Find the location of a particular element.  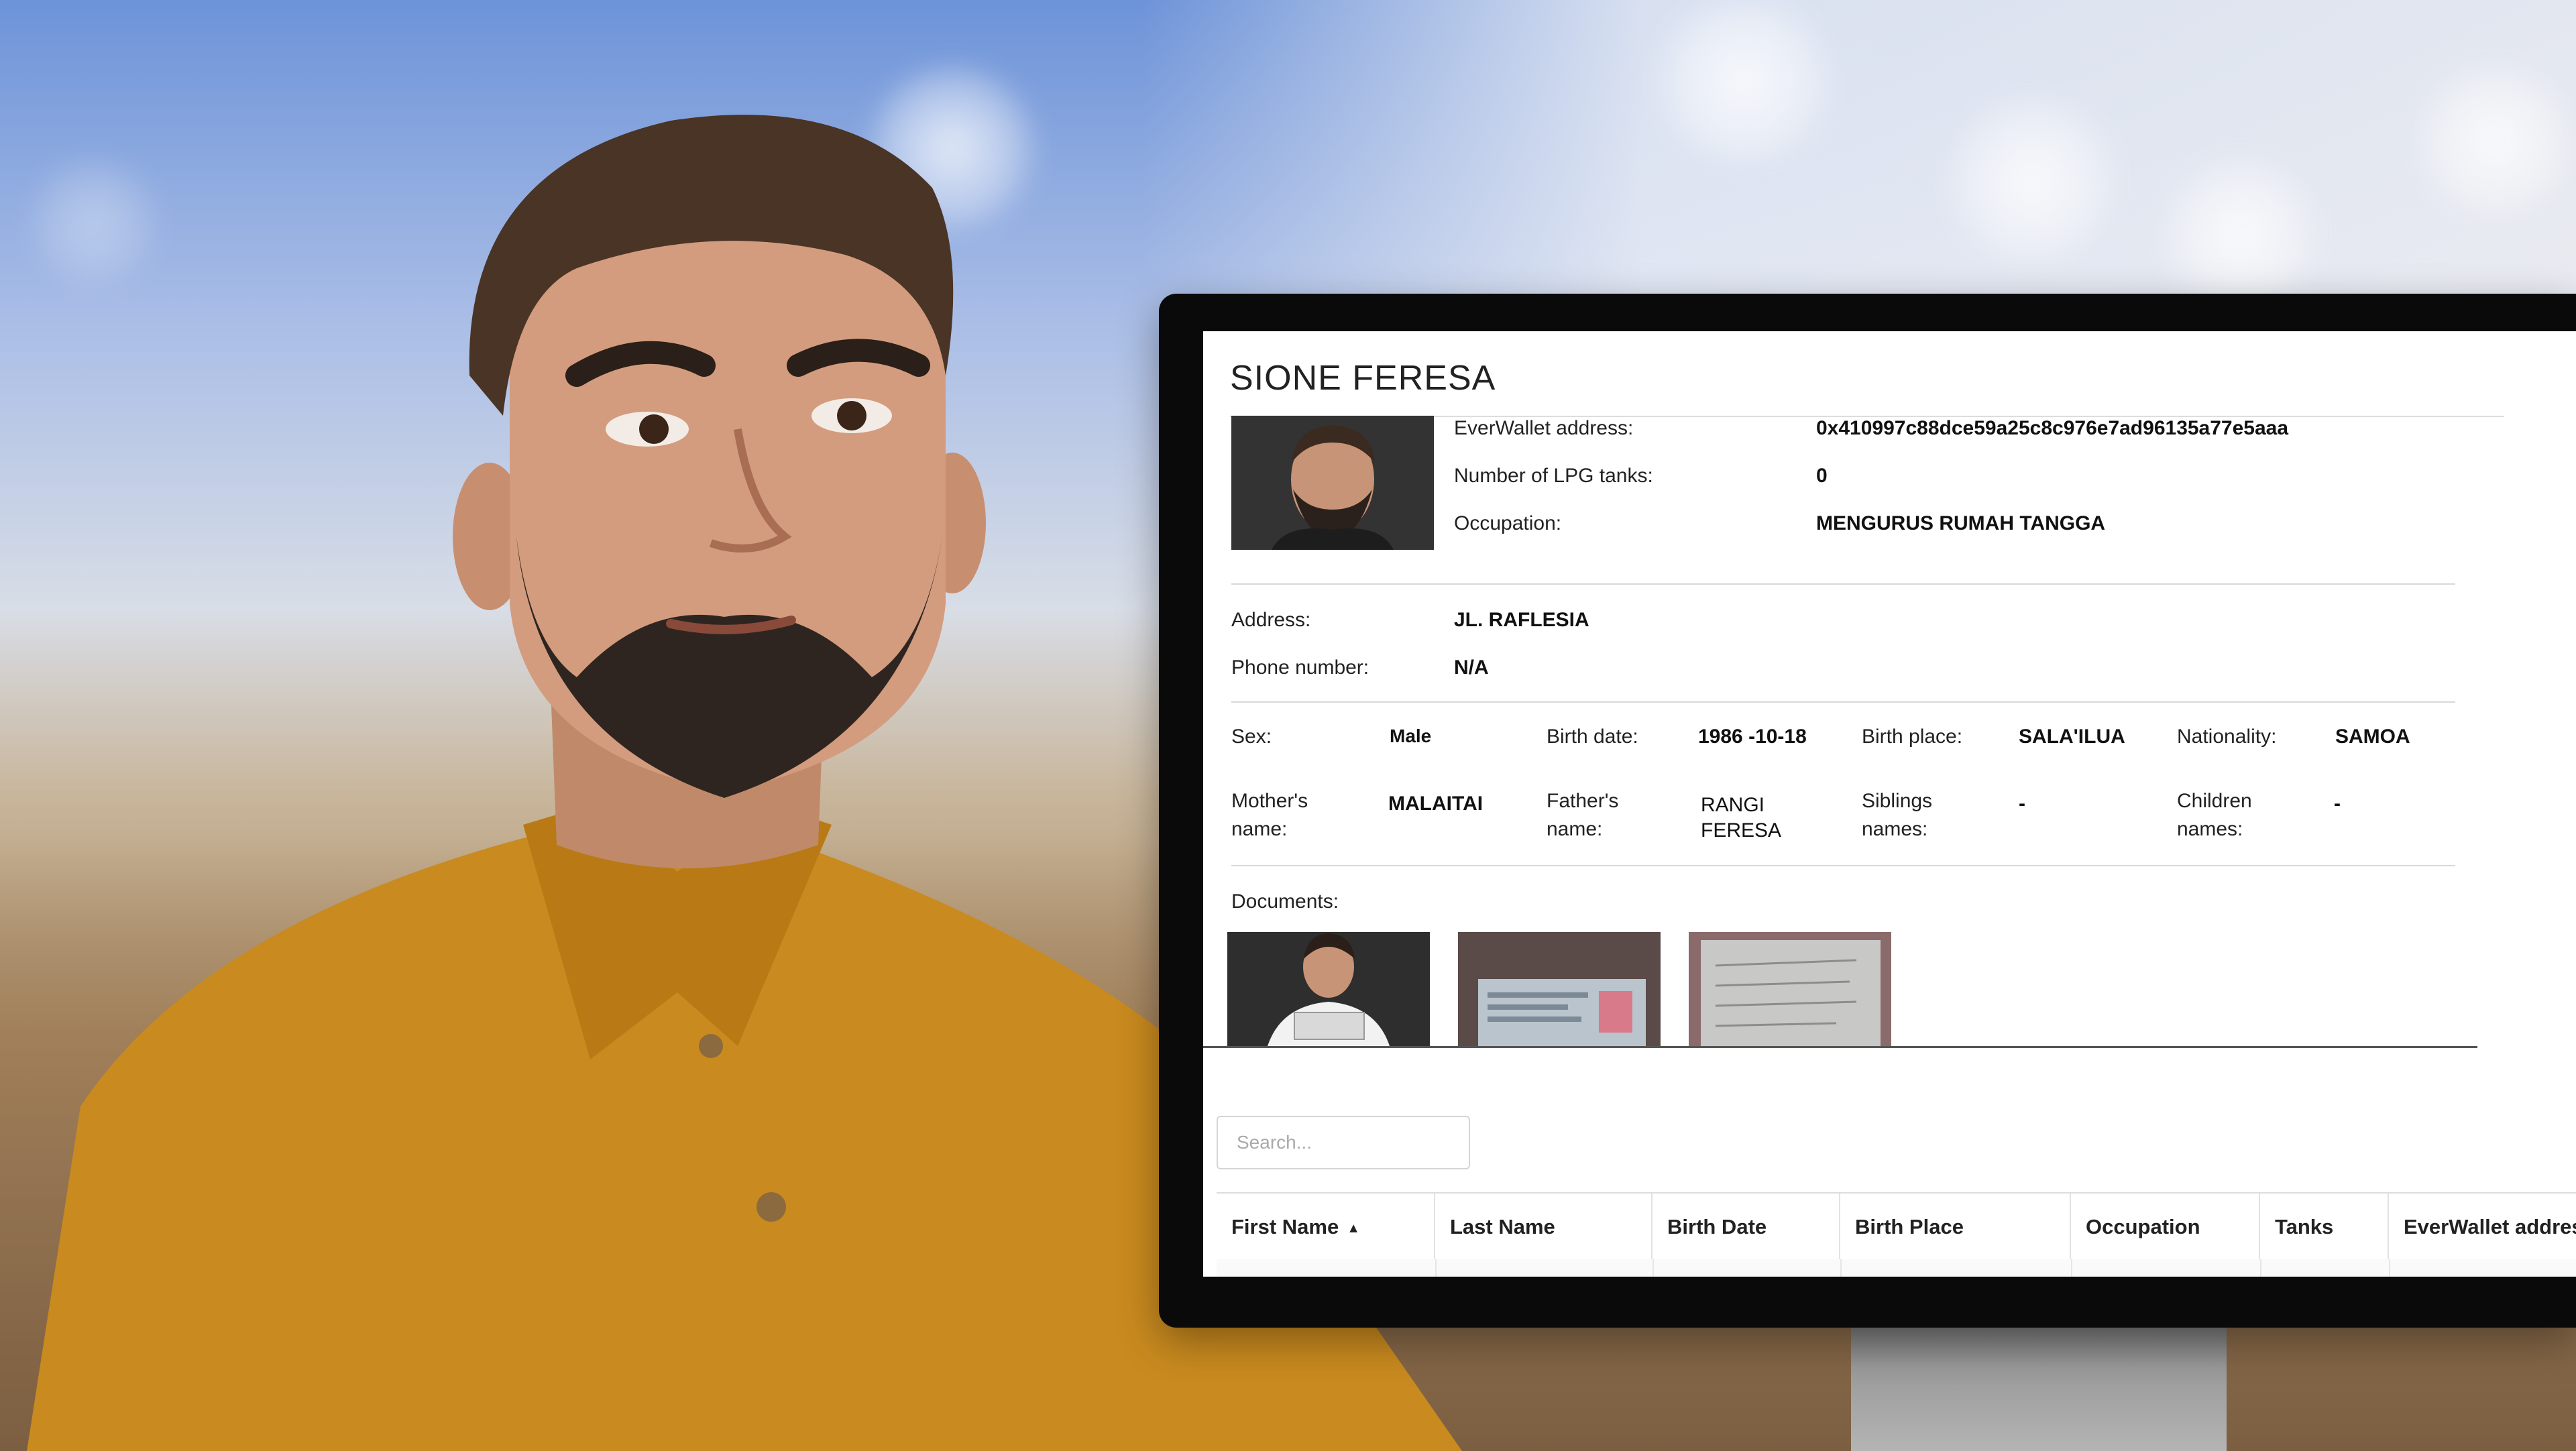

document-thumbnail-selfie is located at coordinates (1328, 989).